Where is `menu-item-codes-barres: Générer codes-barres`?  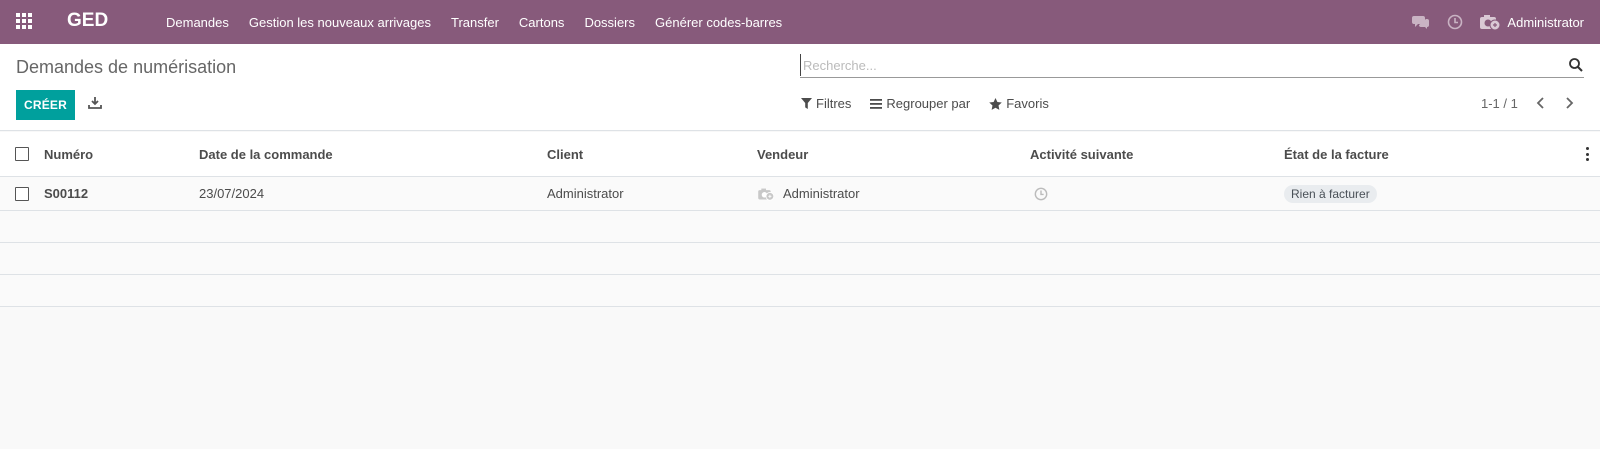
menu-item-codes-barres: Générer codes-barres is located at coordinates (718, 22).